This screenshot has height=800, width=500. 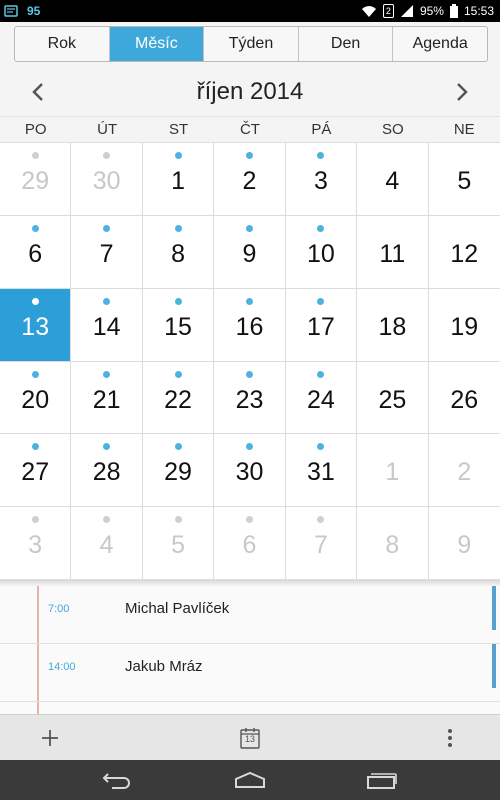 I want to click on home-button, so click(x=250, y=780).